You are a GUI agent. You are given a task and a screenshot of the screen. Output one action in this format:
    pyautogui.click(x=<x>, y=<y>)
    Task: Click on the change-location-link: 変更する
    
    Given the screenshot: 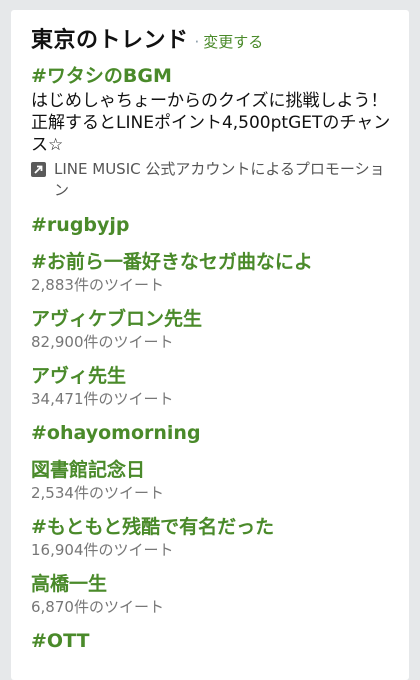 What is the action you would take?
    pyautogui.click(x=233, y=41)
    